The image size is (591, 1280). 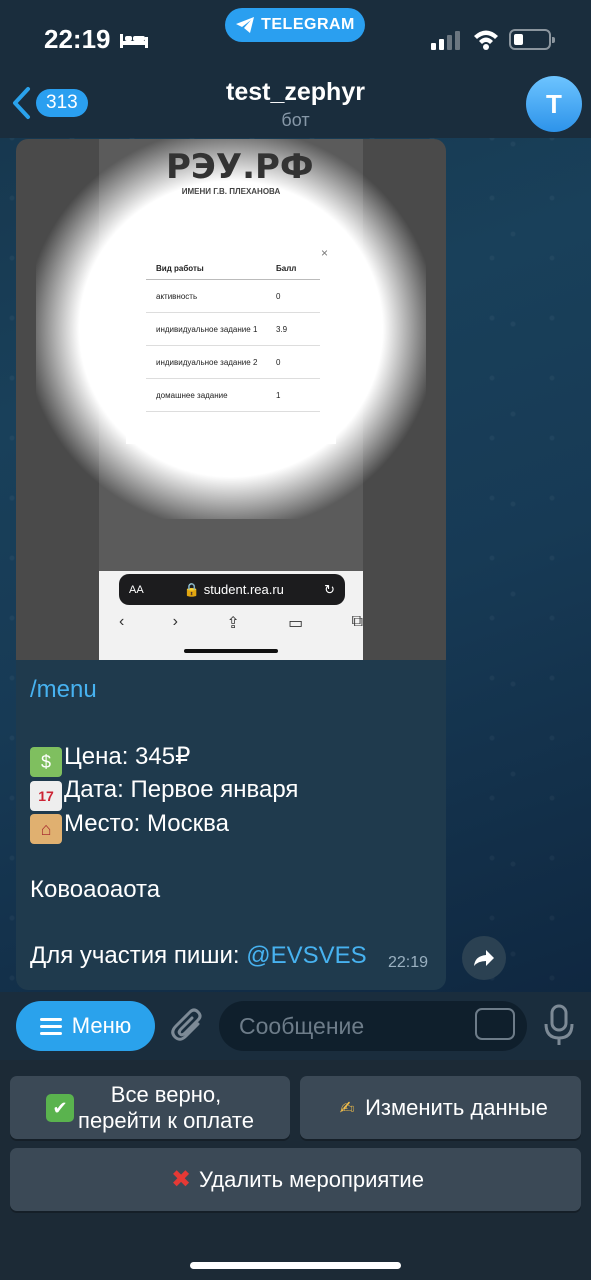 I want to click on back-arrow-icon: ‹, so click(x=122, y=621).